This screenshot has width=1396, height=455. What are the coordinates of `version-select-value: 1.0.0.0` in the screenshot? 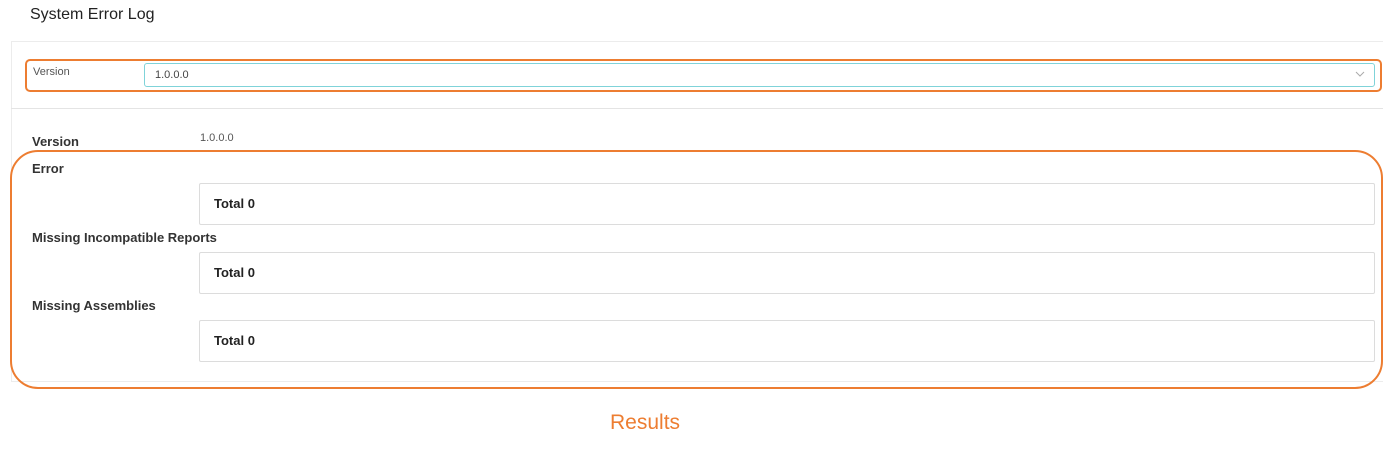 It's located at (172, 75).